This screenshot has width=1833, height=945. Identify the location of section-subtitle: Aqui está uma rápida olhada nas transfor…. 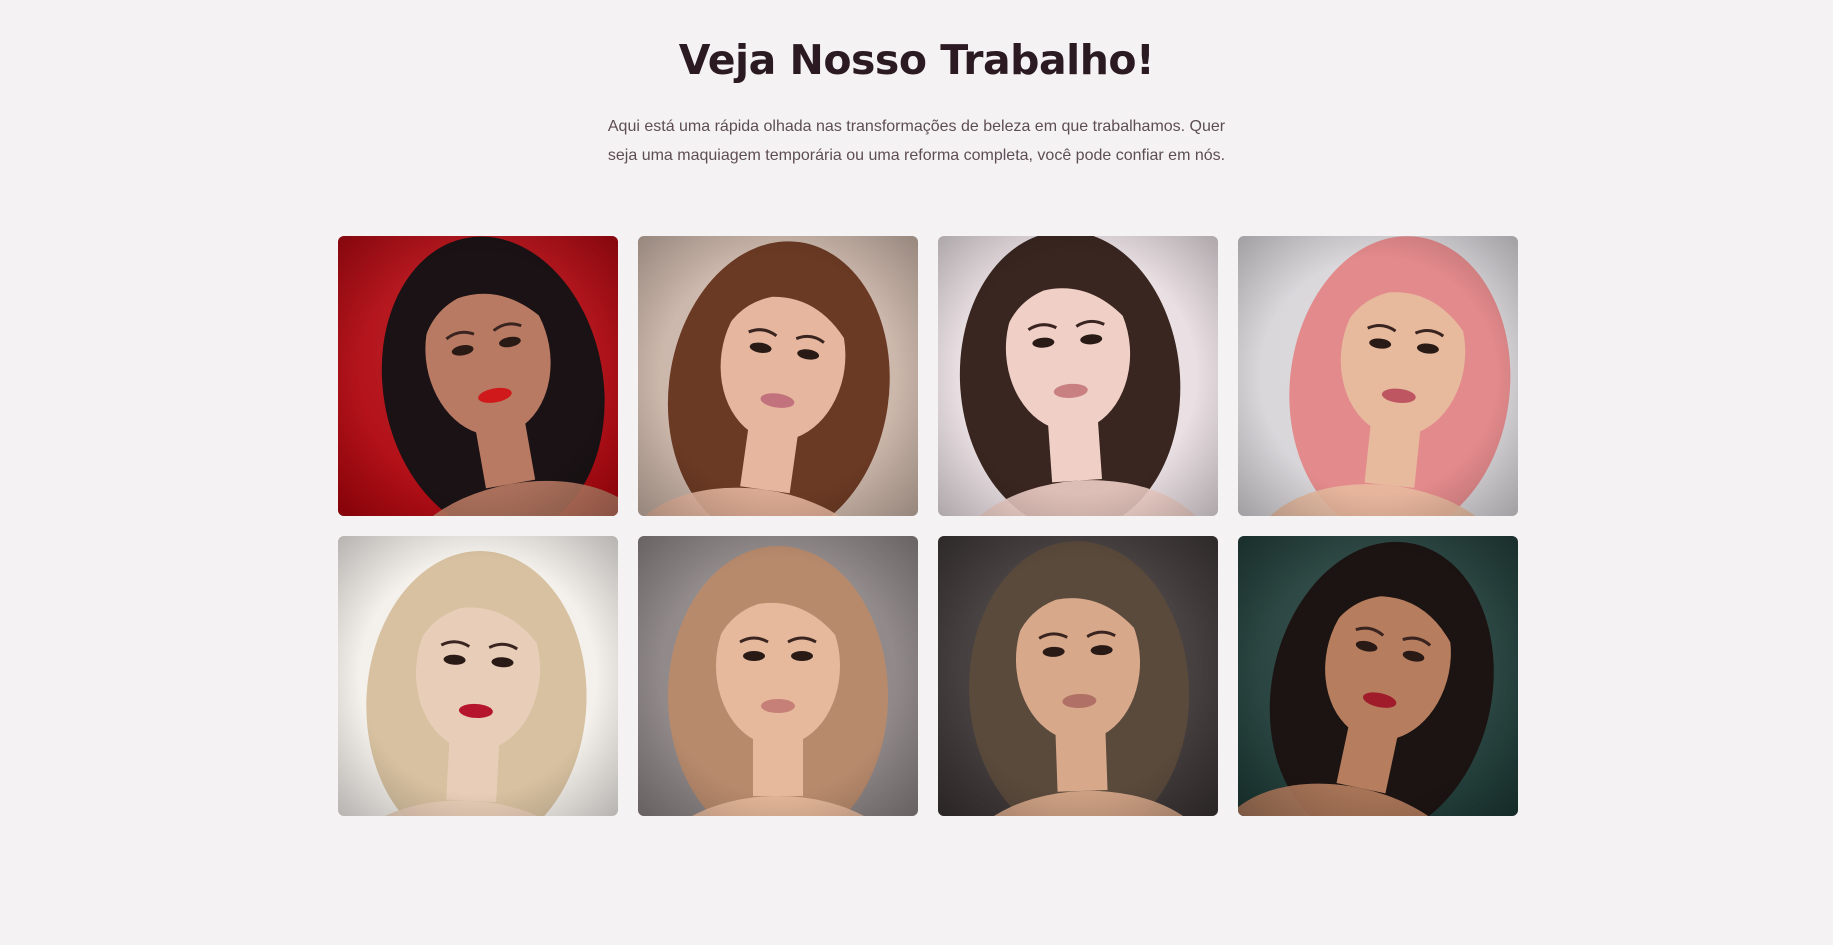
(916, 141).